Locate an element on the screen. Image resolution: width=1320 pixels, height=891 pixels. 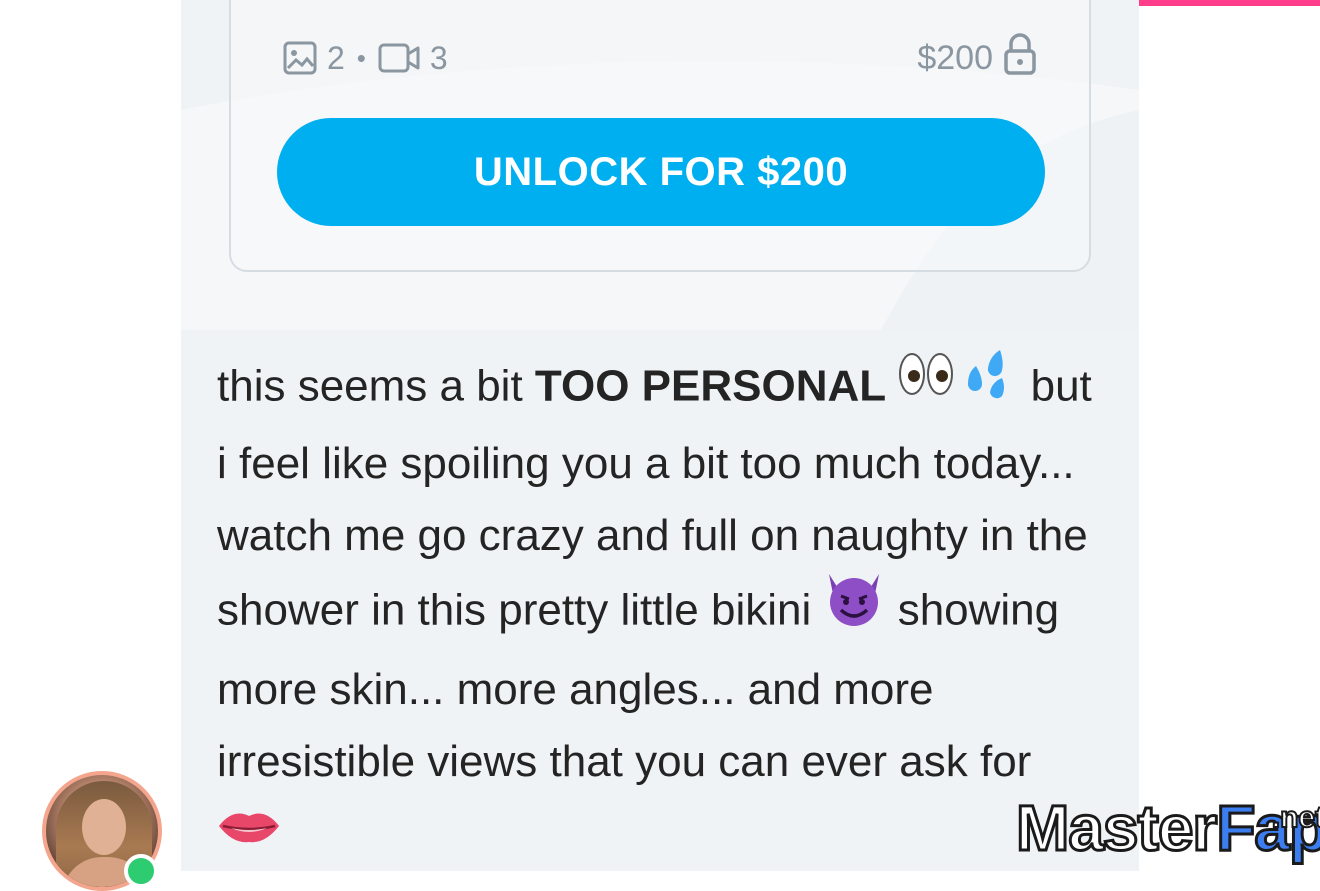
smiling-devil-emoji is located at coordinates (854, 609).